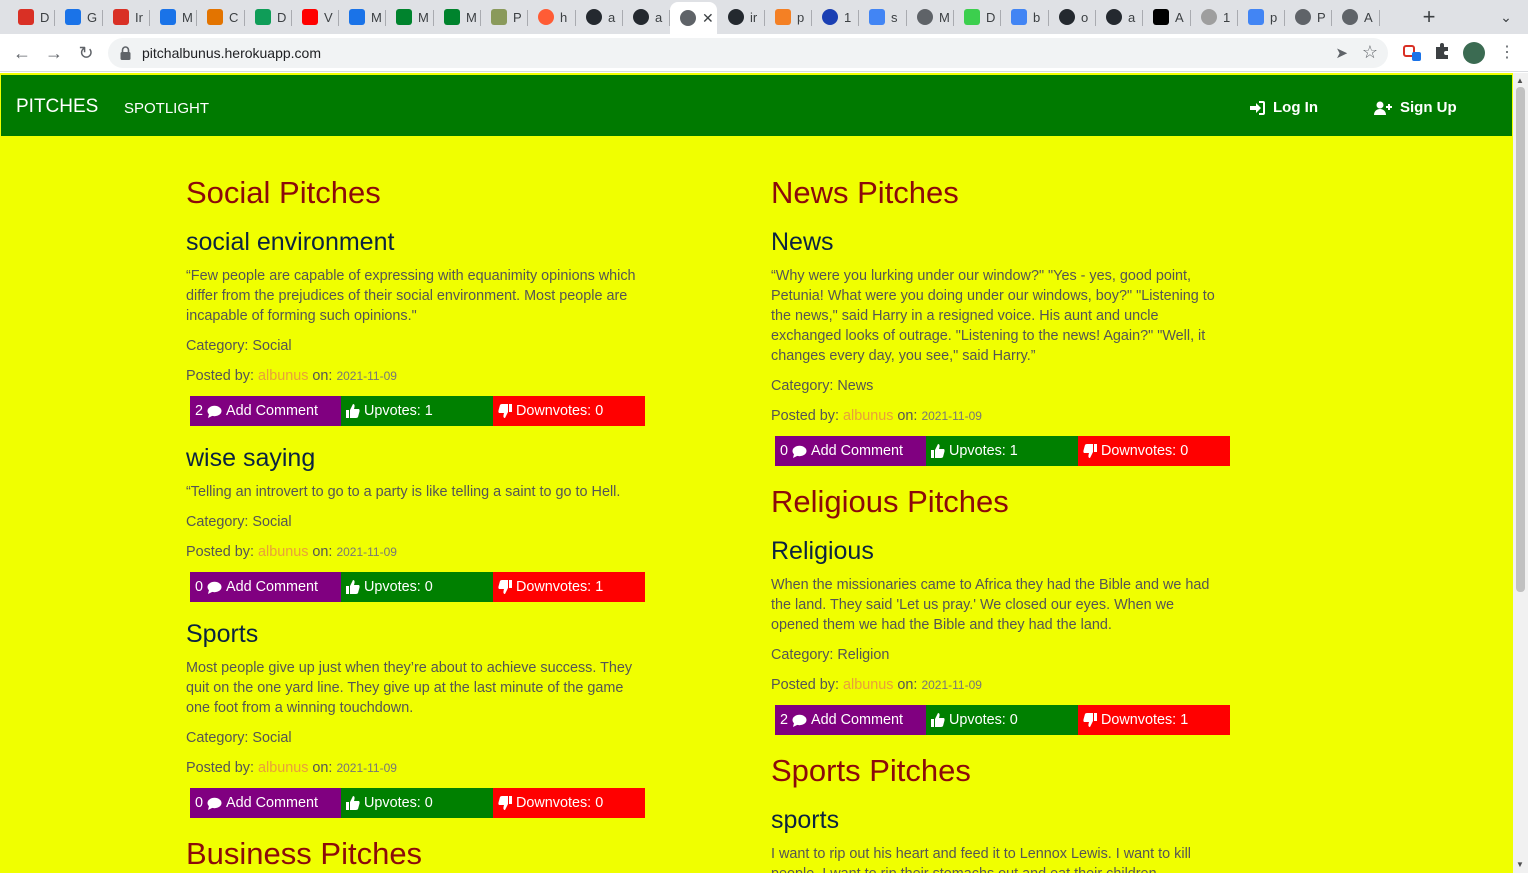 The image size is (1528, 873). I want to click on bookmark-star-icon: ☆, so click(1370, 52).